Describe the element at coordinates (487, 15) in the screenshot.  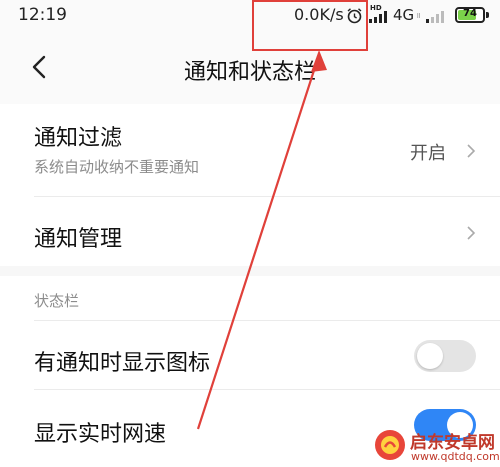
I see `battery-tip` at that location.